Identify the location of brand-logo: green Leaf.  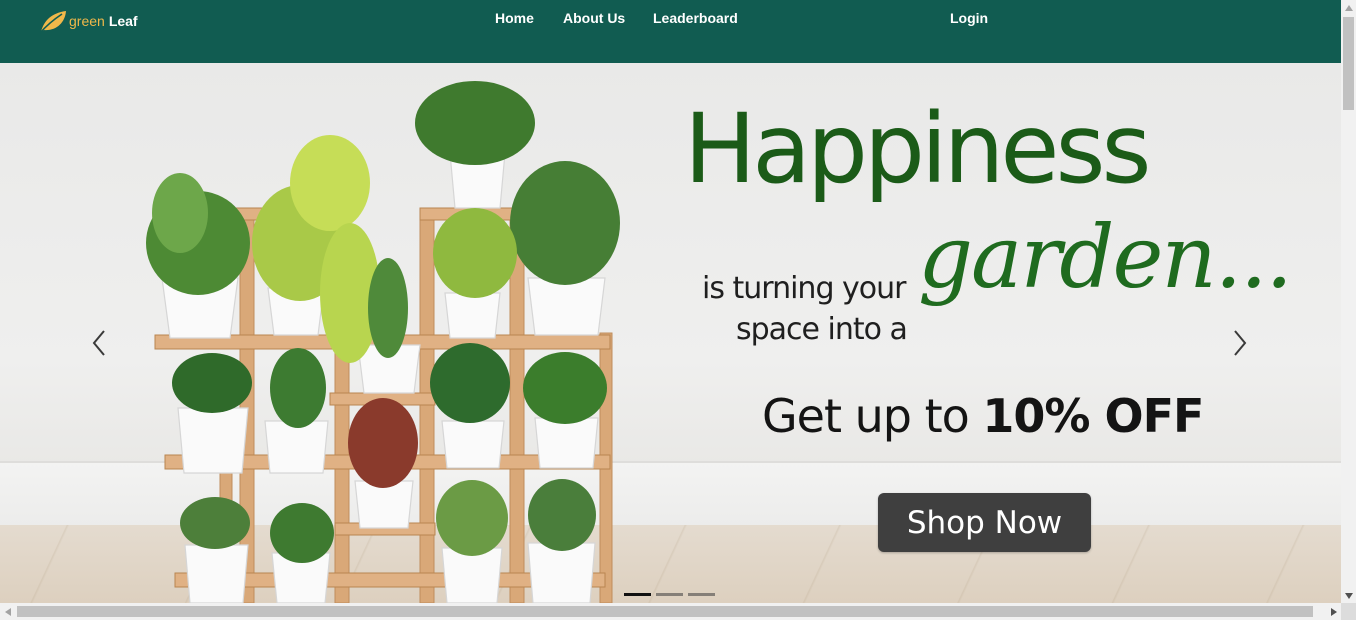
(88, 21).